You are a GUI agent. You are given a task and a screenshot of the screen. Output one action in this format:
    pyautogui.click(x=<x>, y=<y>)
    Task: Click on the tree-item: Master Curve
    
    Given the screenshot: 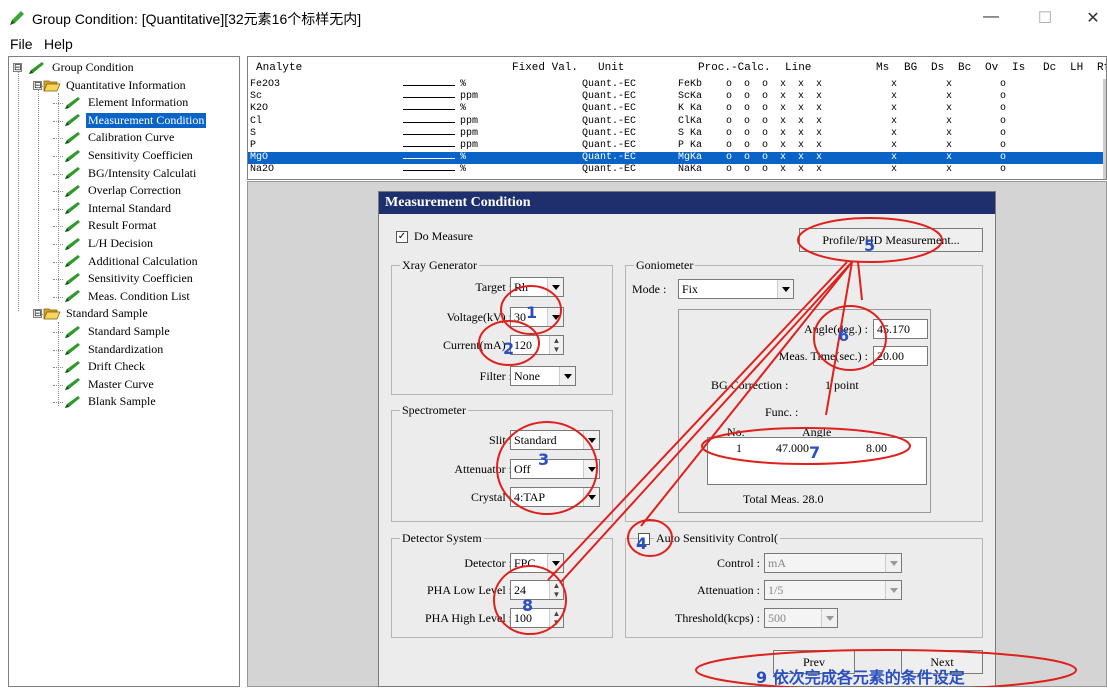 What is the action you would take?
    pyautogui.click(x=109, y=384)
    